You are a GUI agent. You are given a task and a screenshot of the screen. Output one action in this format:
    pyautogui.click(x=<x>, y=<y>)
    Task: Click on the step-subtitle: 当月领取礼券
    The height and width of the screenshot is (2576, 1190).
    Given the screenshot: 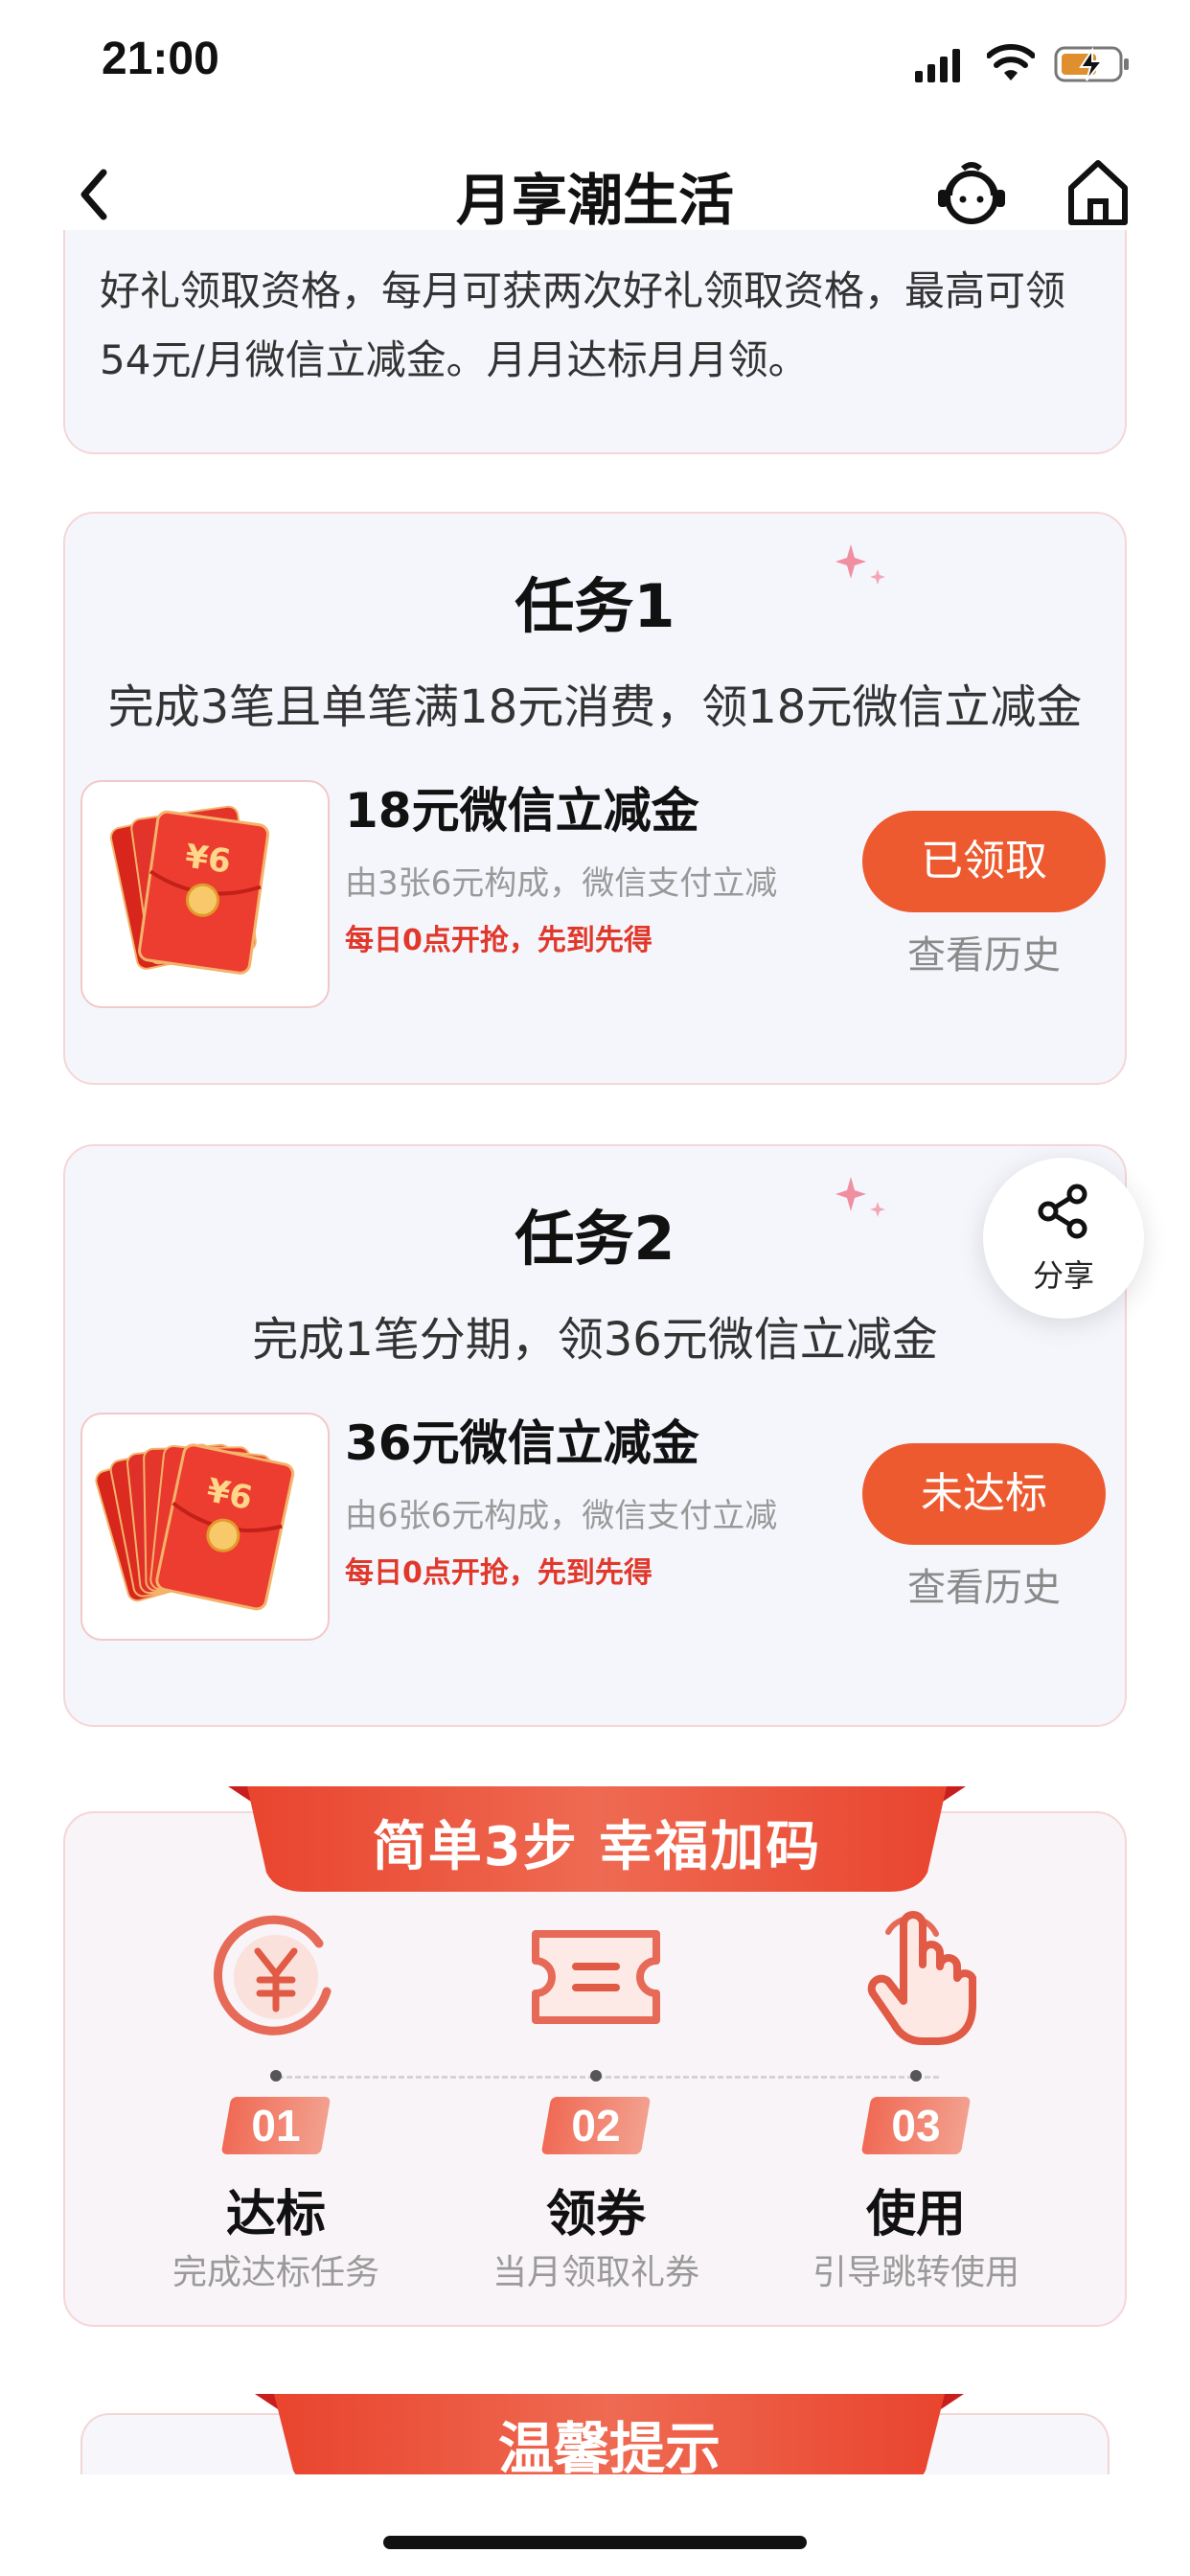 What is the action you would take?
    pyautogui.click(x=595, y=2272)
    